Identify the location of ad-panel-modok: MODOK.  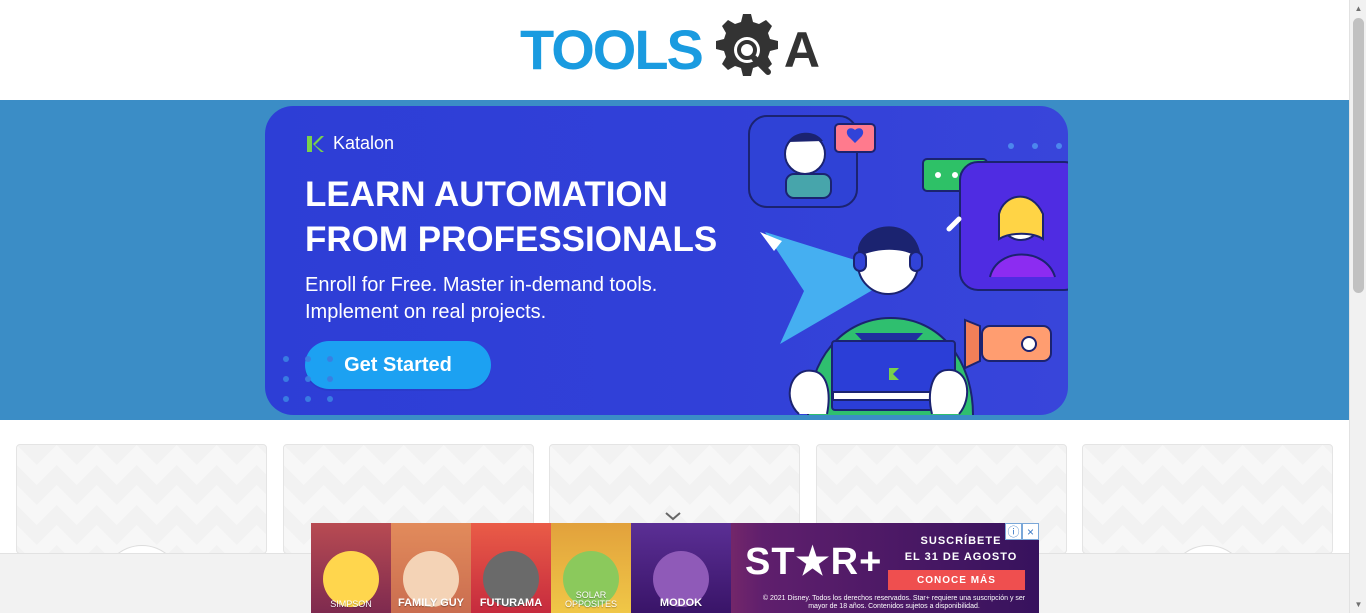
(681, 568).